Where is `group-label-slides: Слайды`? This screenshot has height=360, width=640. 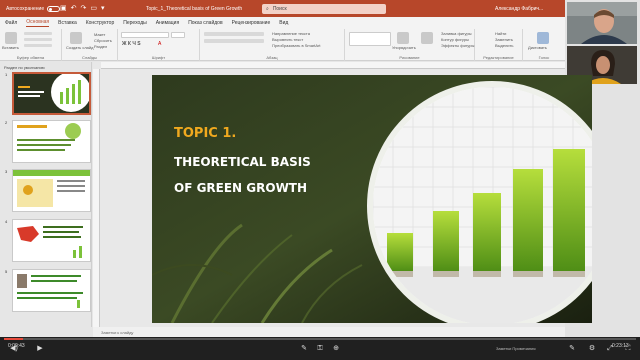 group-label-slides: Слайды is located at coordinates (89, 57).